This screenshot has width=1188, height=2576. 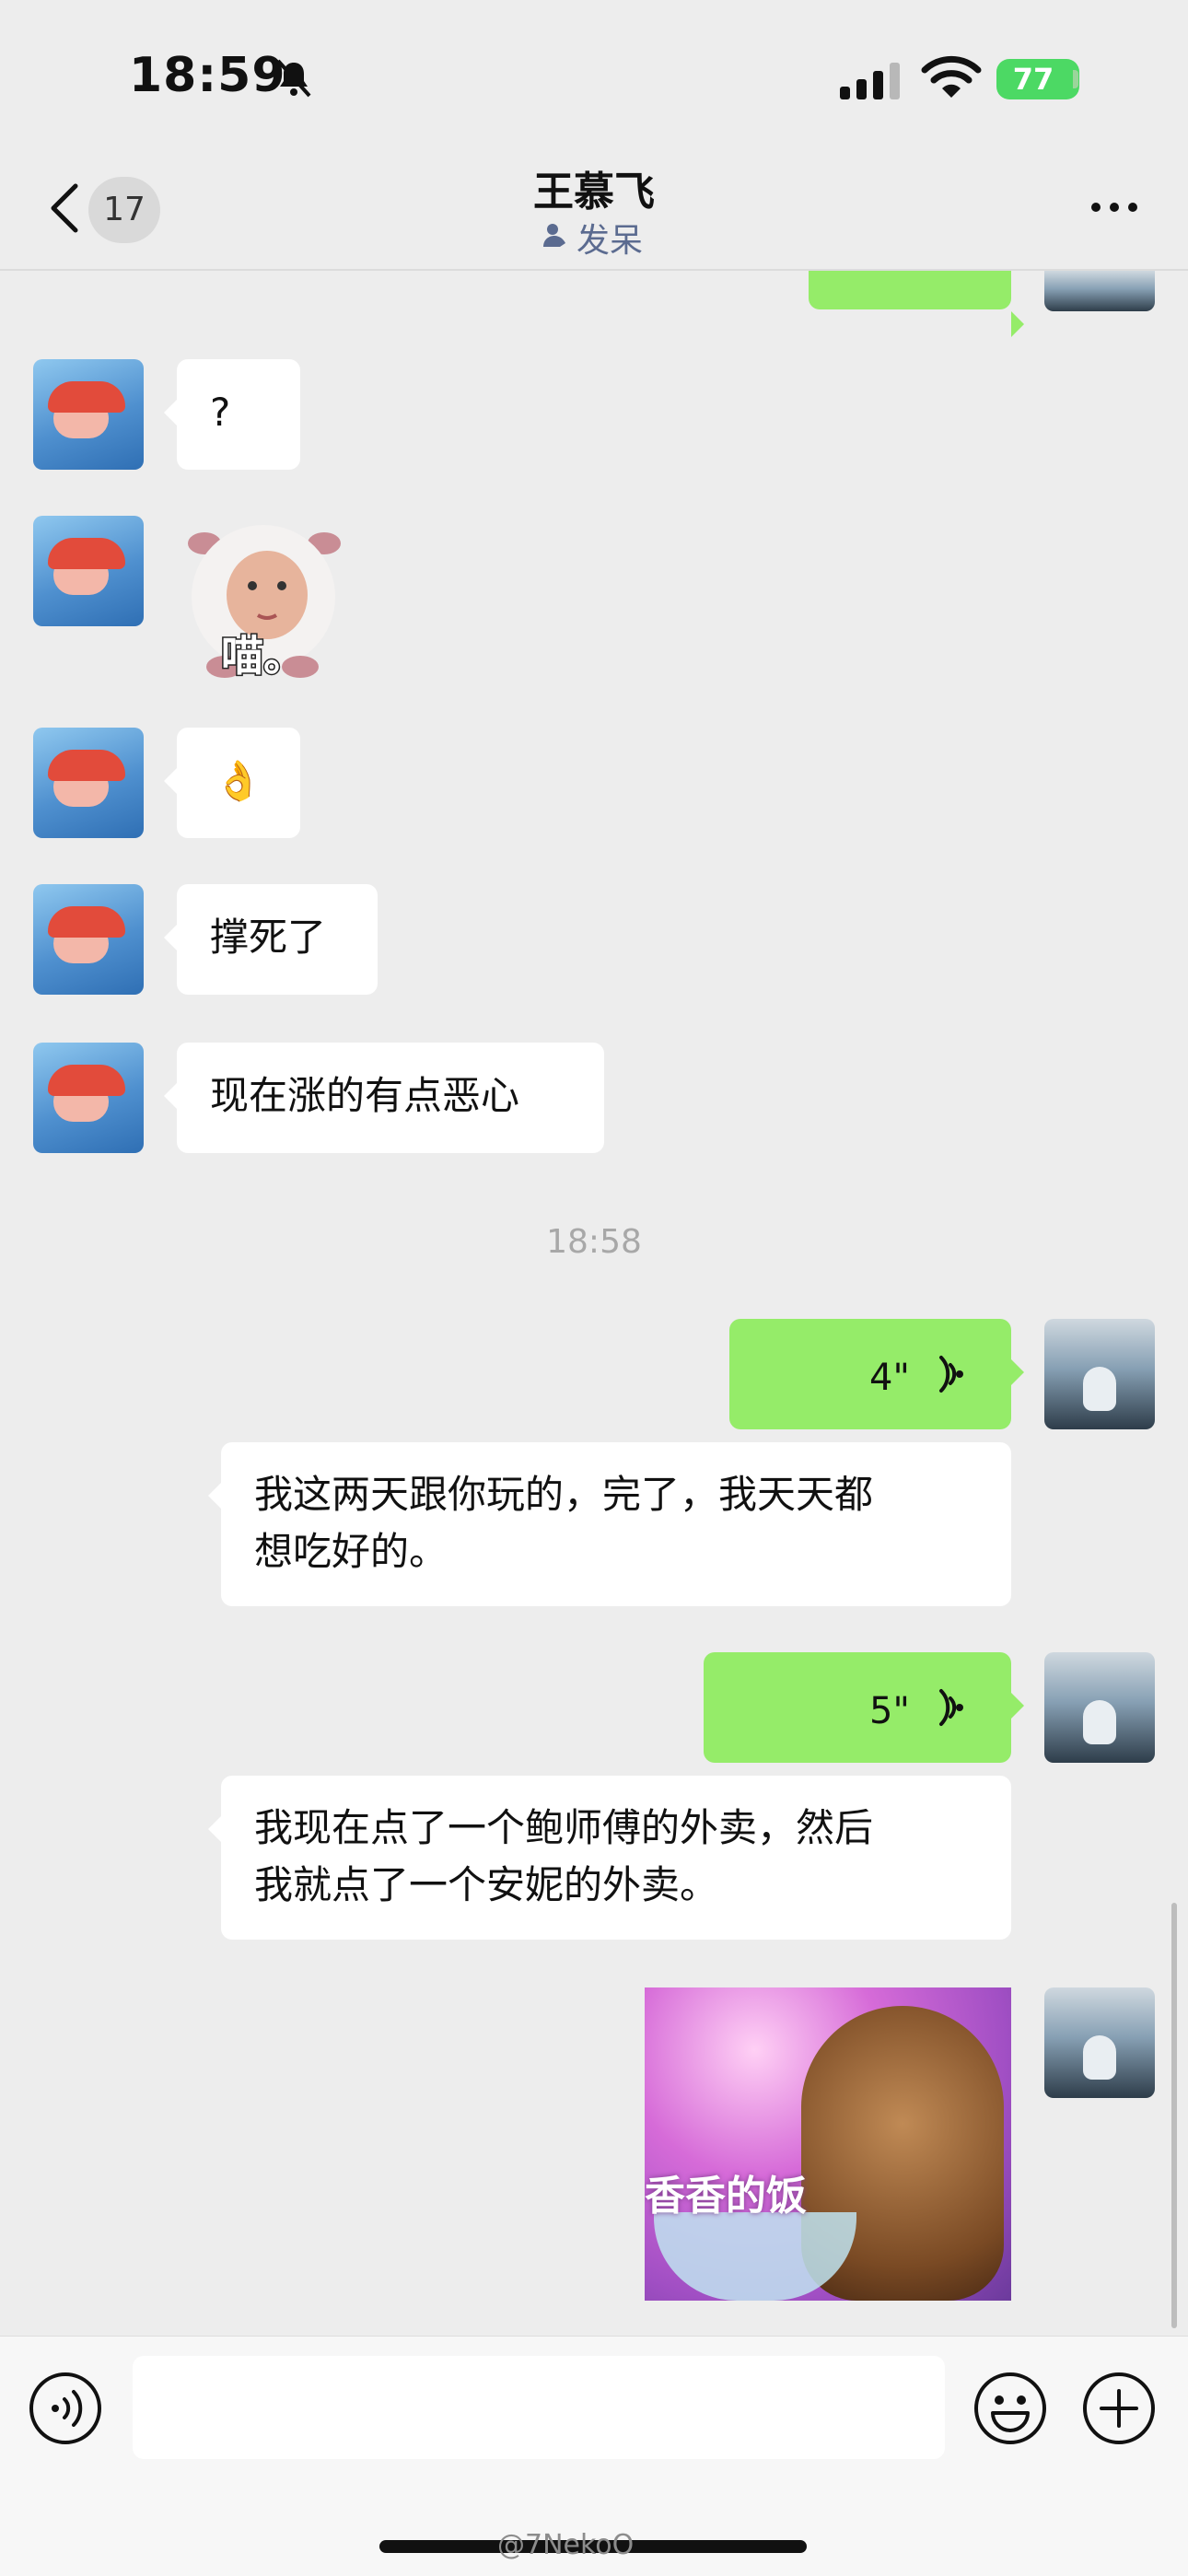 I want to click on voice-message-bubble: 4", so click(x=876, y=1374).